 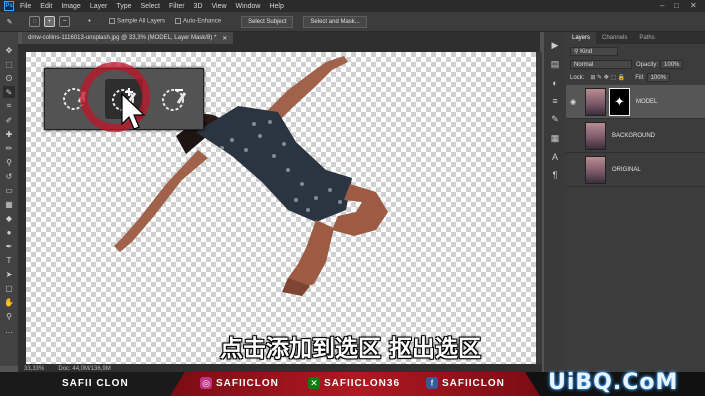 What do you see at coordinates (607, 77) in the screenshot?
I see `lock-options-icon: ⊞ ✎ ✥ ⬚ 🔒` at bounding box center [607, 77].